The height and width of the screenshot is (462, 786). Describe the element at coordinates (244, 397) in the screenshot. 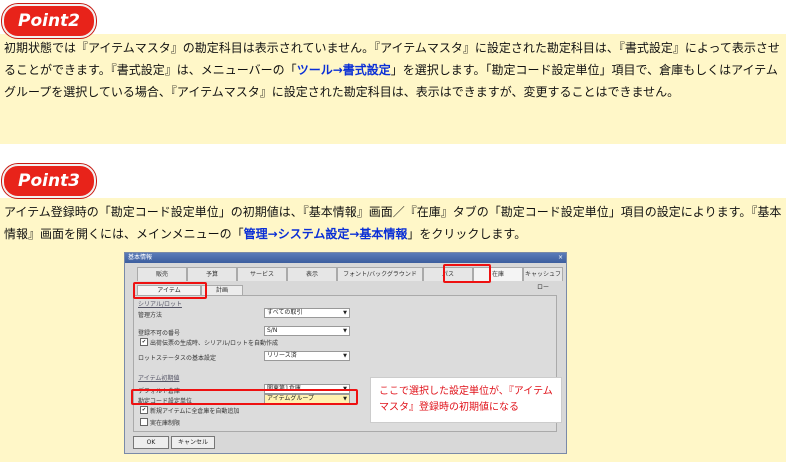

I see `highlight-acct-unit-row` at that location.